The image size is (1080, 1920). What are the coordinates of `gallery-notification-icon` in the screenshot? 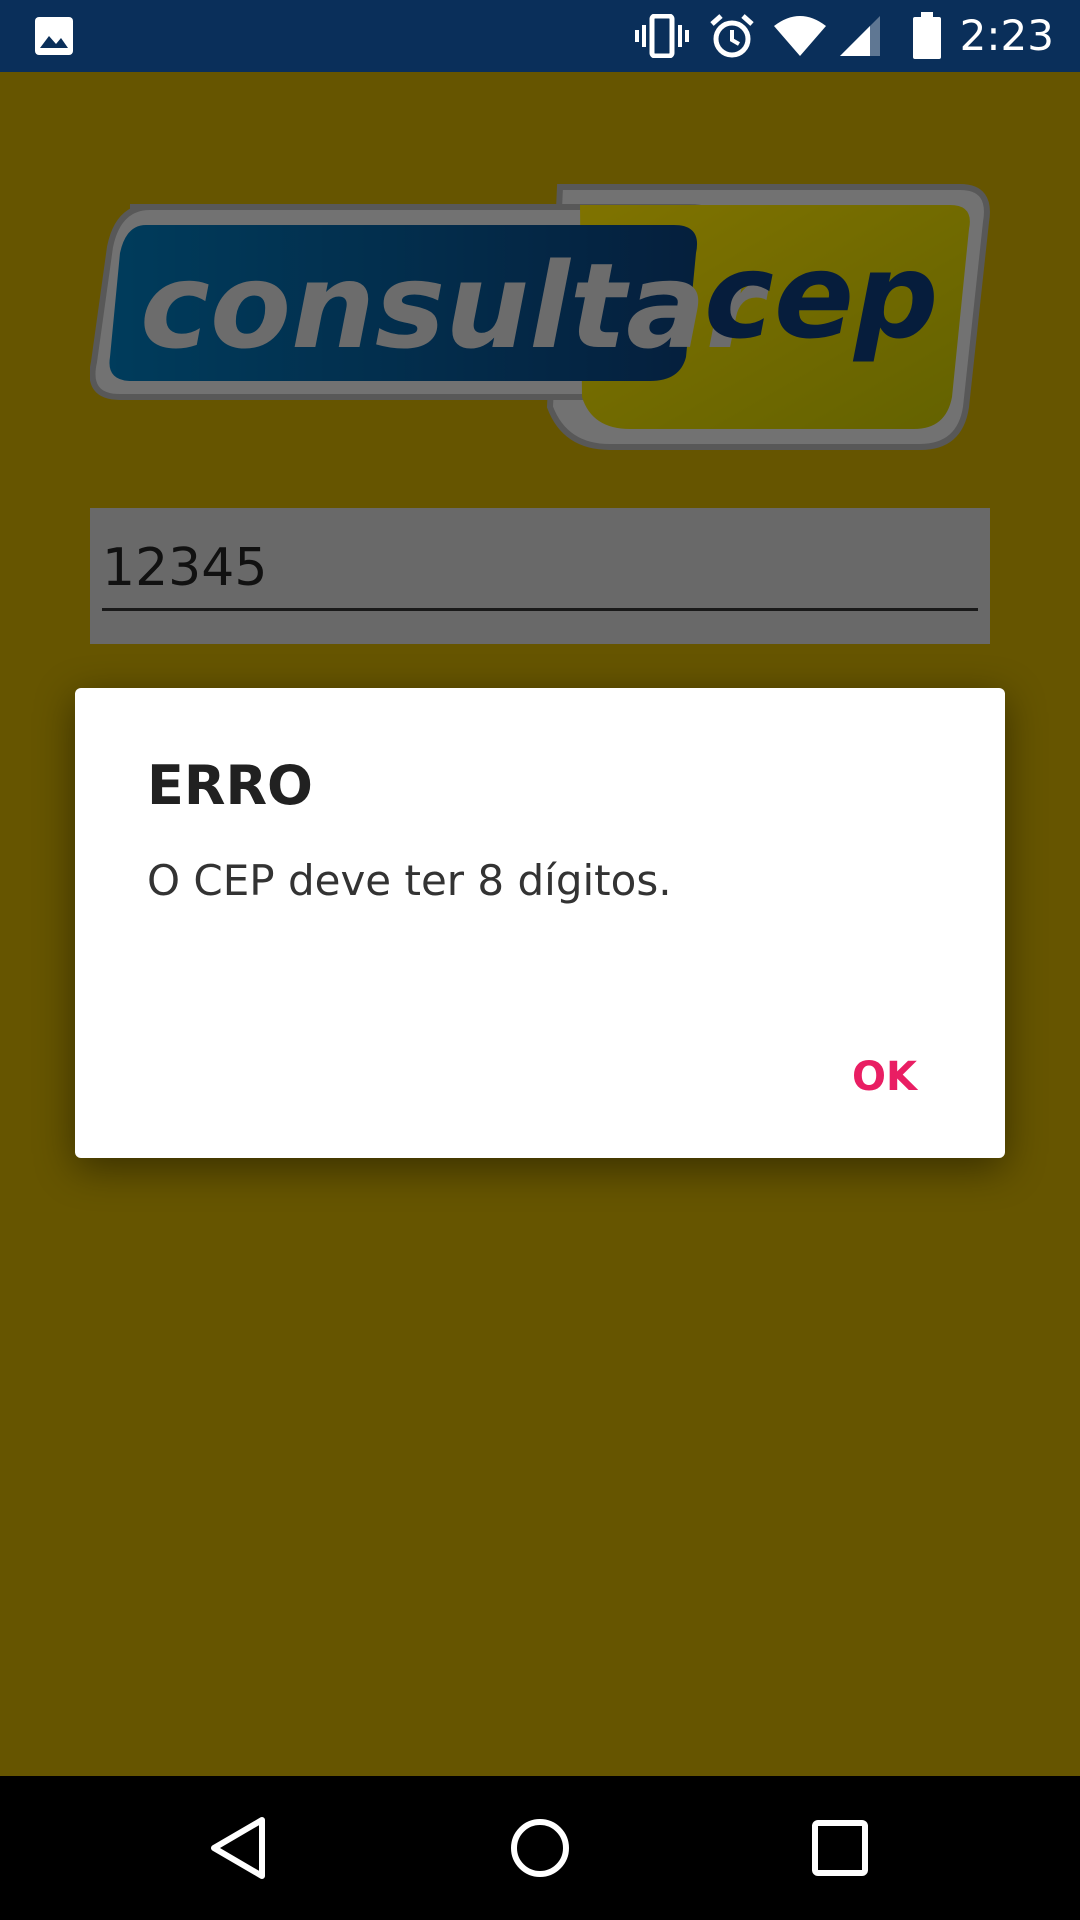 It's located at (54, 38).